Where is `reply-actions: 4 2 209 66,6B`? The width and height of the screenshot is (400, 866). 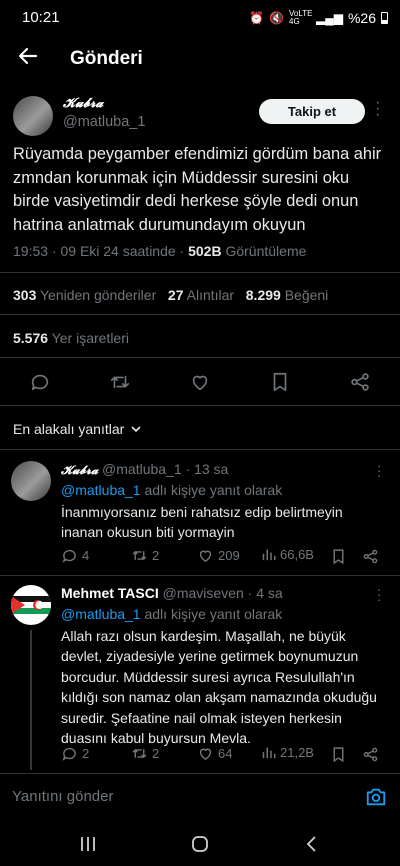 reply-actions: 4 2 209 66,6B is located at coordinates (223, 557).